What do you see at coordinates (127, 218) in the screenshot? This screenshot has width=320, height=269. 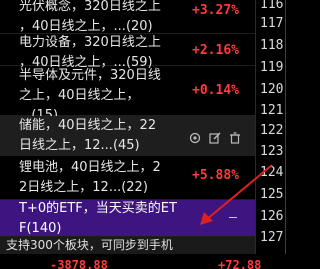 I see `list-item-new: T+0的ETF，当天买卖的ET F(140)` at bounding box center [127, 218].